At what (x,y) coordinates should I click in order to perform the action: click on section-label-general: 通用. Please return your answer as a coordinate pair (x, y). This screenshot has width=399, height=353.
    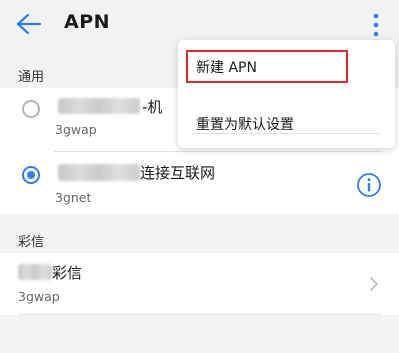
    Looking at the image, I should click on (31, 77).